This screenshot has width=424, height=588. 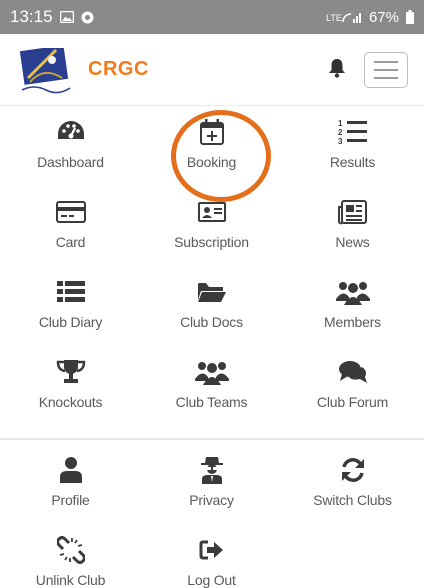 I want to click on menu-item-club-docs: Club Docs, so click(x=211, y=310).